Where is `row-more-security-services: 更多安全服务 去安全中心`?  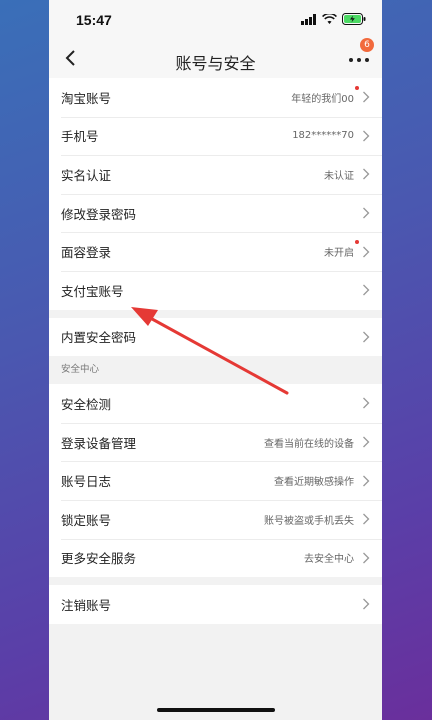
row-more-security-services: 更多安全服务 去安全中心 is located at coordinates (215, 558).